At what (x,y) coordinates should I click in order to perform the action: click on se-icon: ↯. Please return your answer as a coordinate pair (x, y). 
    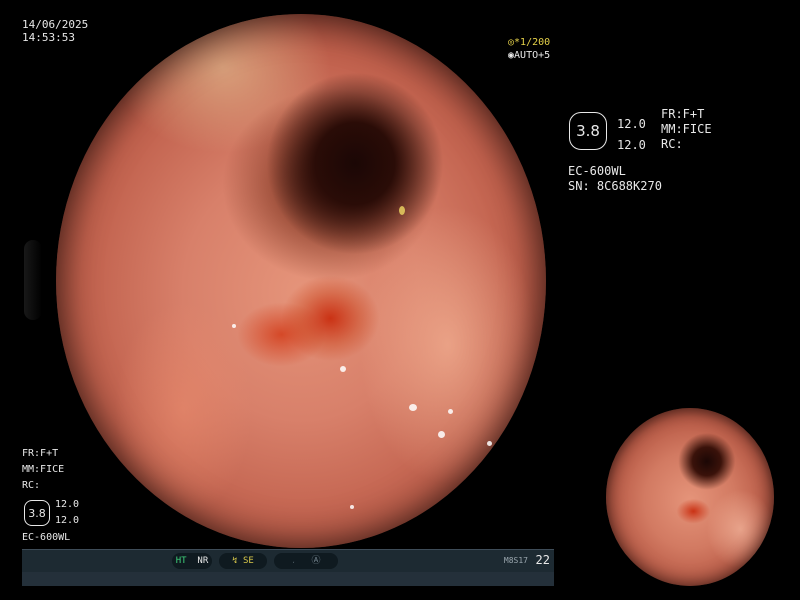
    Looking at the image, I should click on (235, 561).